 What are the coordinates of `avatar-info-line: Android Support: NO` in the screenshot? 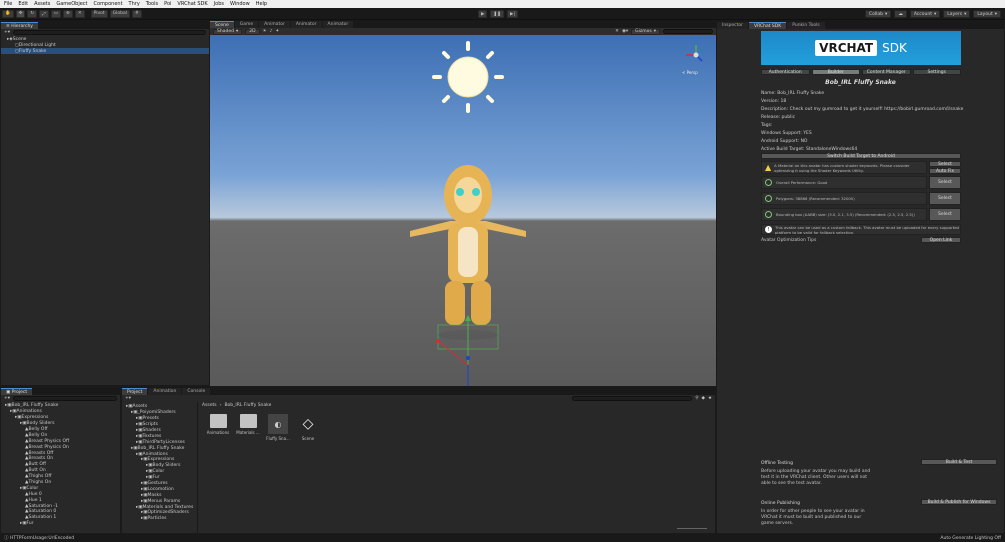 It's located at (784, 141).